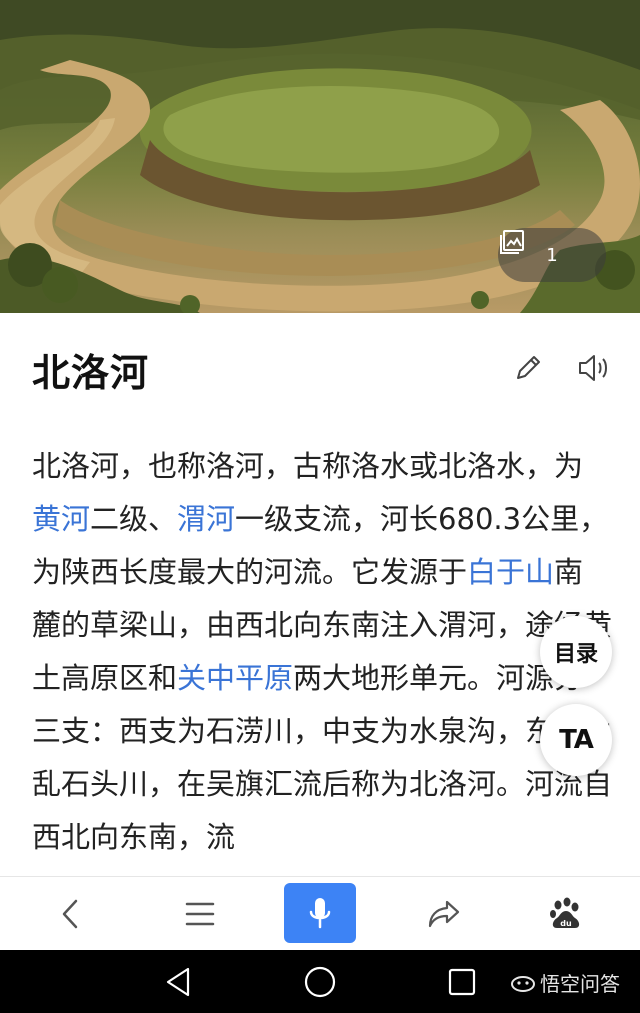 The height and width of the screenshot is (1013, 640). I want to click on photo-count-badge: 1, so click(552, 255).